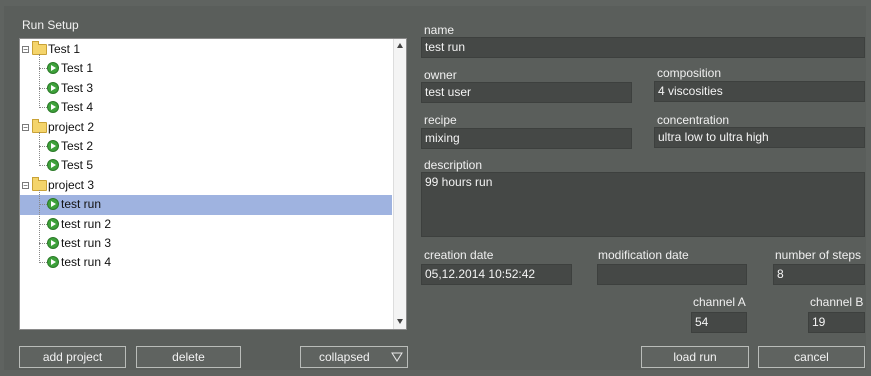 The image size is (871, 376). What do you see at coordinates (496, 274) in the screenshot?
I see `creation-date-field: 05,12.2014 10:52:42` at bounding box center [496, 274].